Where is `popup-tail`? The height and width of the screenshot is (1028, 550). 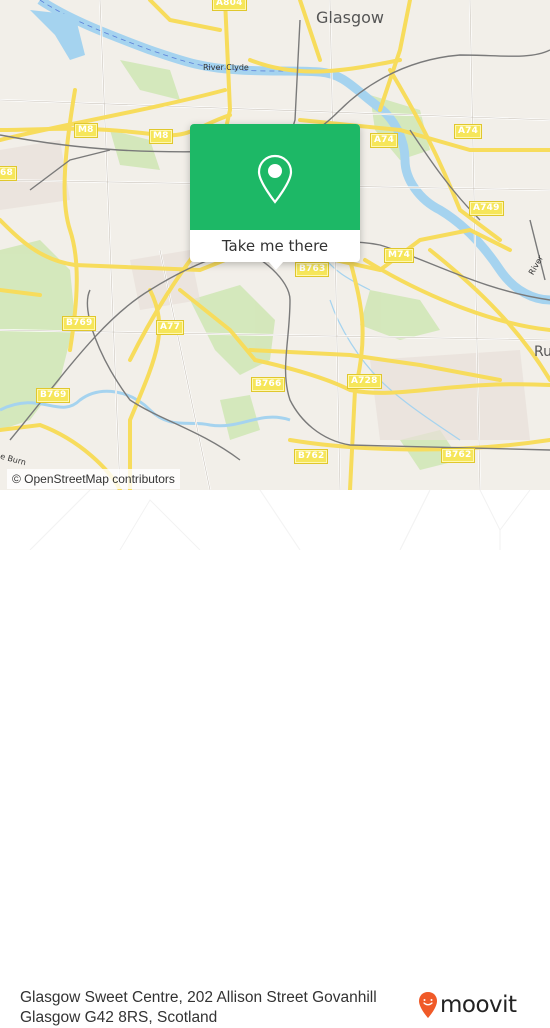
popup-tail is located at coordinates (276, 265).